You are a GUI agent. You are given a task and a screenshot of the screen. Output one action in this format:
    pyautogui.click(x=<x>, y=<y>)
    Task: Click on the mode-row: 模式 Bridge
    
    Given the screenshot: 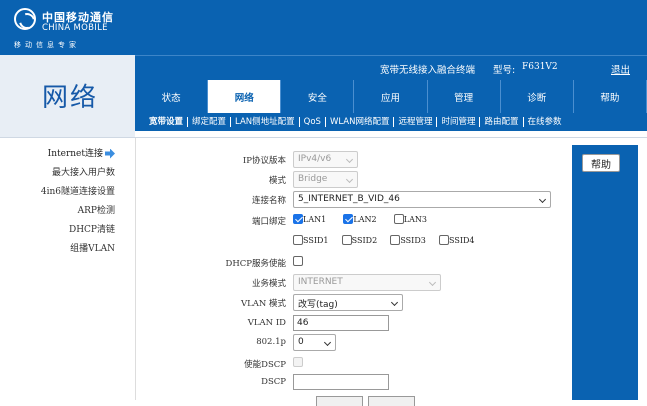 What is the action you would take?
    pyautogui.click(x=354, y=181)
    